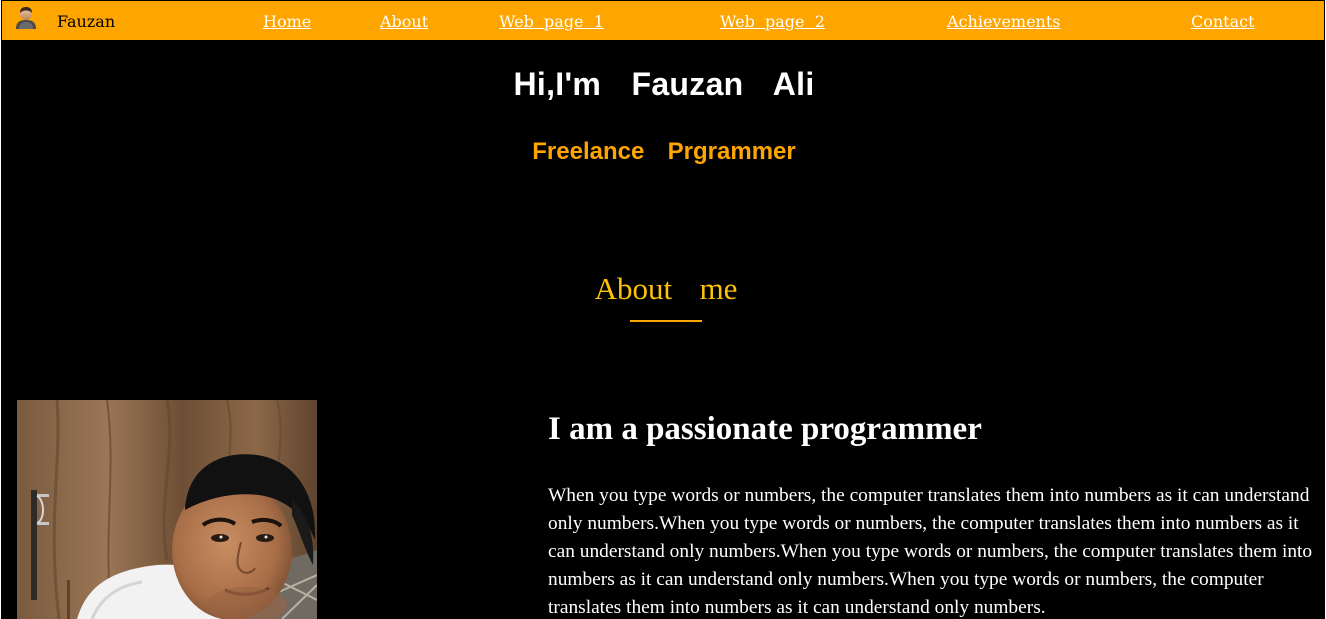  I want to click on heading-underline, so click(666, 321).